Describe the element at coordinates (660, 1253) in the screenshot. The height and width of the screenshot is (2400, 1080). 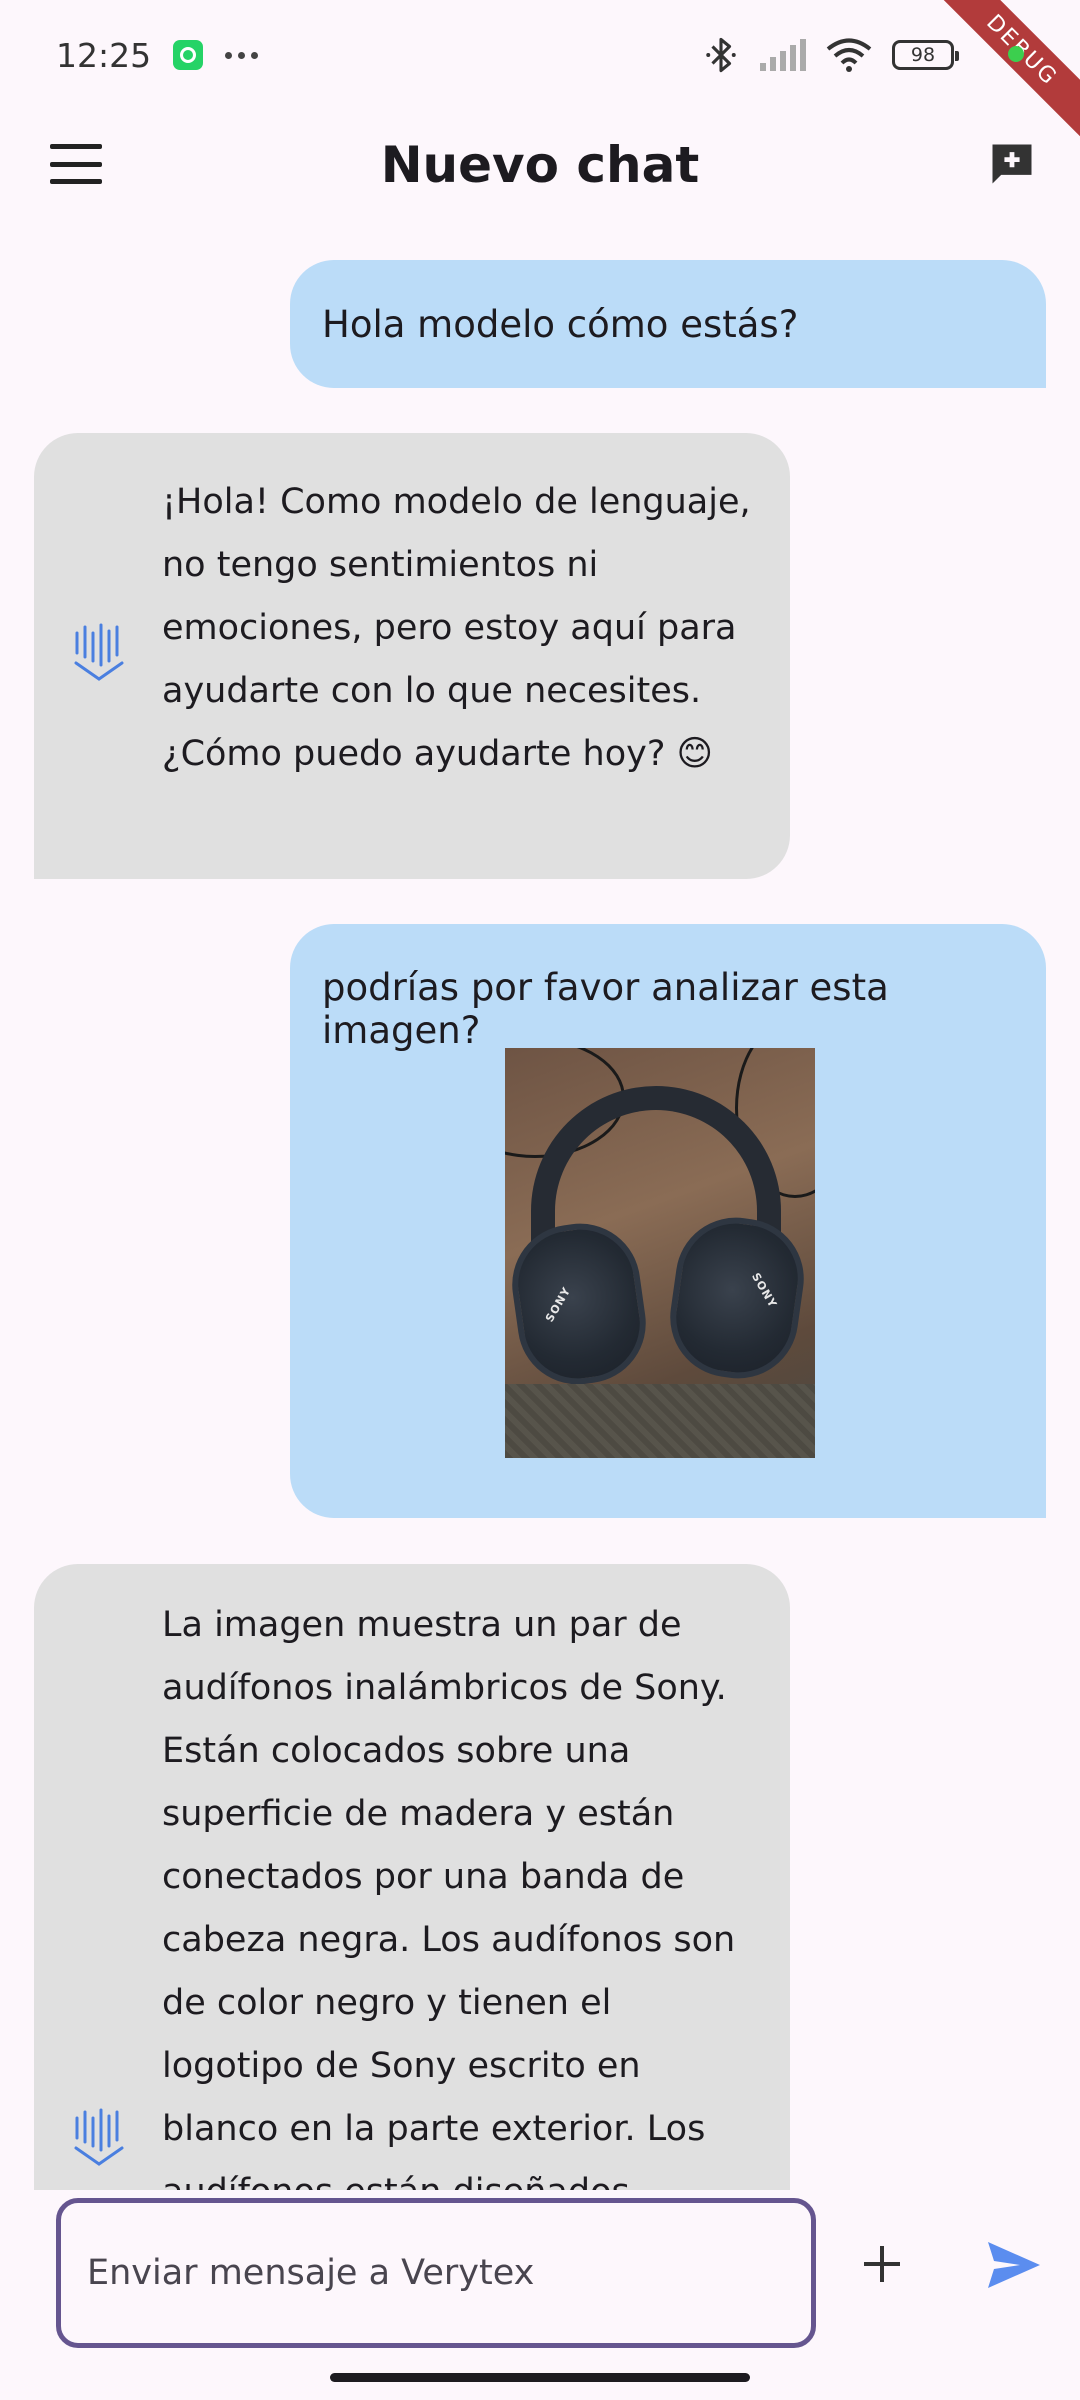
I see `attached-image: SONY SONY` at that location.